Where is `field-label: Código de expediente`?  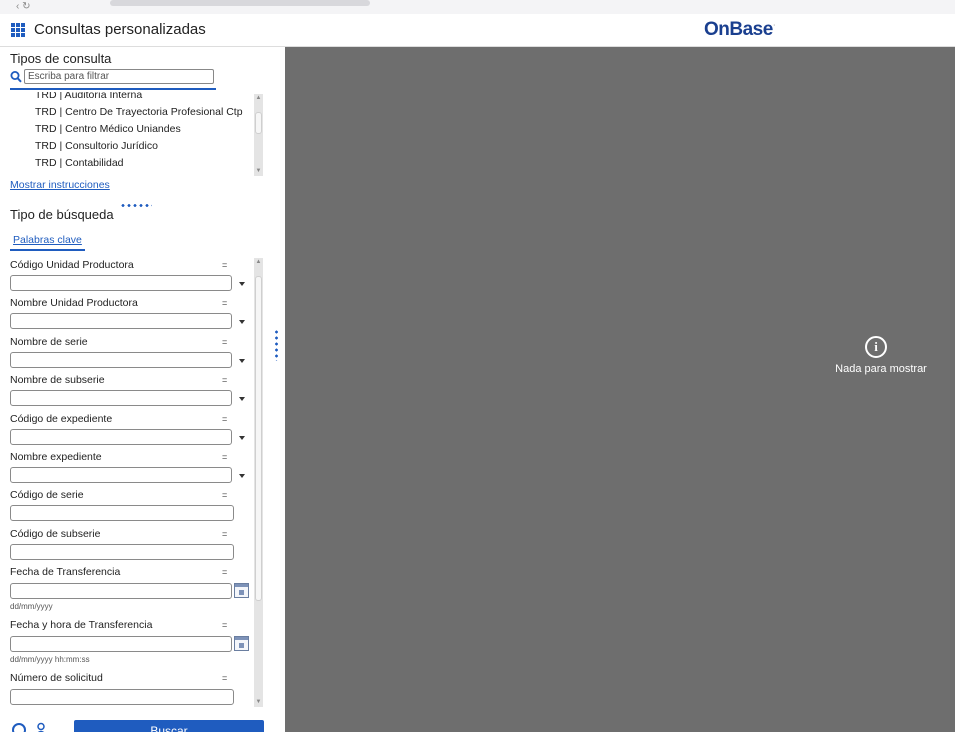
field-label: Código de expediente is located at coordinates (61, 419).